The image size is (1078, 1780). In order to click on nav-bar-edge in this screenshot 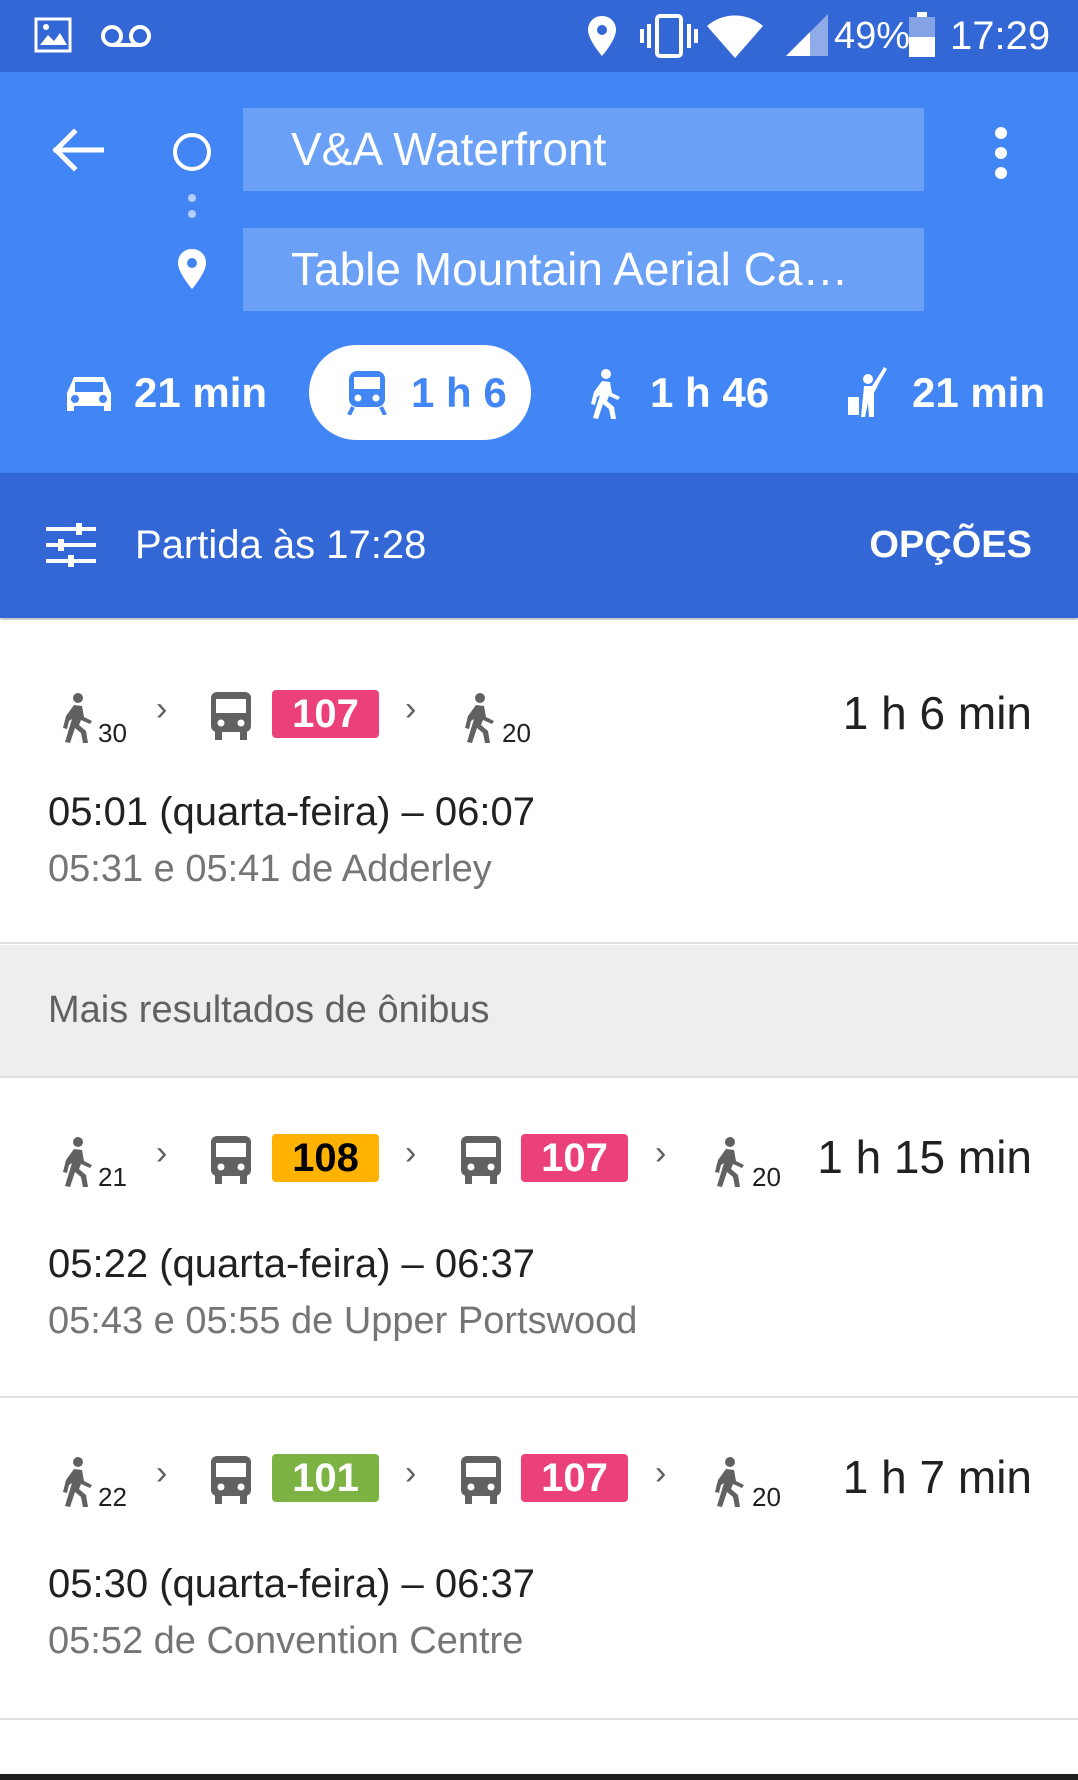, I will do `click(539, 1777)`.